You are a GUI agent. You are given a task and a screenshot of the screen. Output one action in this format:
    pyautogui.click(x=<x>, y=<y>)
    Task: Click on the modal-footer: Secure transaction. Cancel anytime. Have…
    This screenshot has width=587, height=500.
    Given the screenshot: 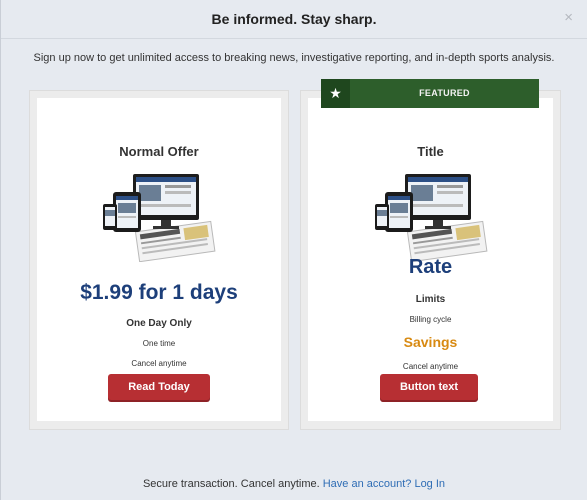 What is the action you would take?
    pyautogui.click(x=294, y=484)
    